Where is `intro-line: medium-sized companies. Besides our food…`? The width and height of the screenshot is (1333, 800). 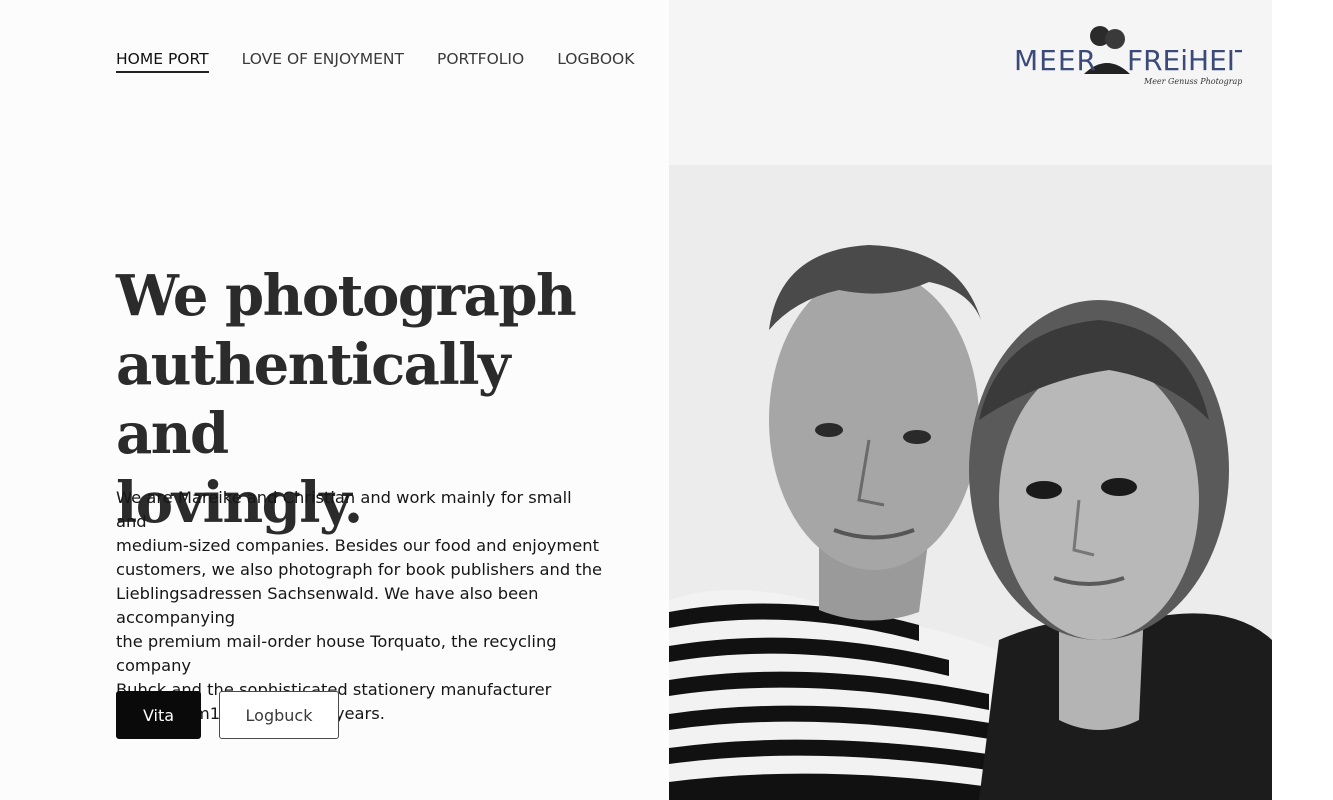 intro-line: medium-sized companies. Besides our food… is located at coordinates (357, 545).